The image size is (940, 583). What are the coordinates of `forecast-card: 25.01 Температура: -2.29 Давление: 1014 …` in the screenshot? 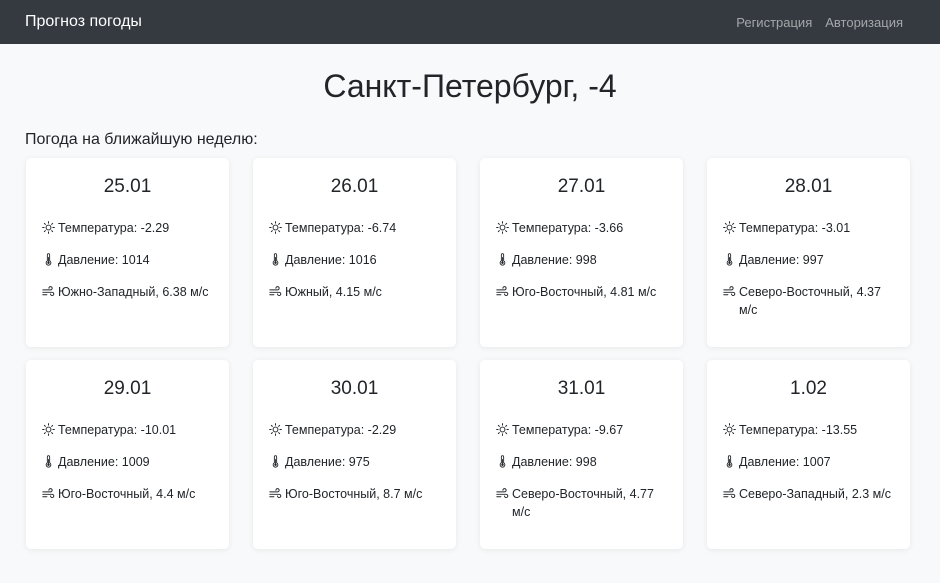 It's located at (127, 252).